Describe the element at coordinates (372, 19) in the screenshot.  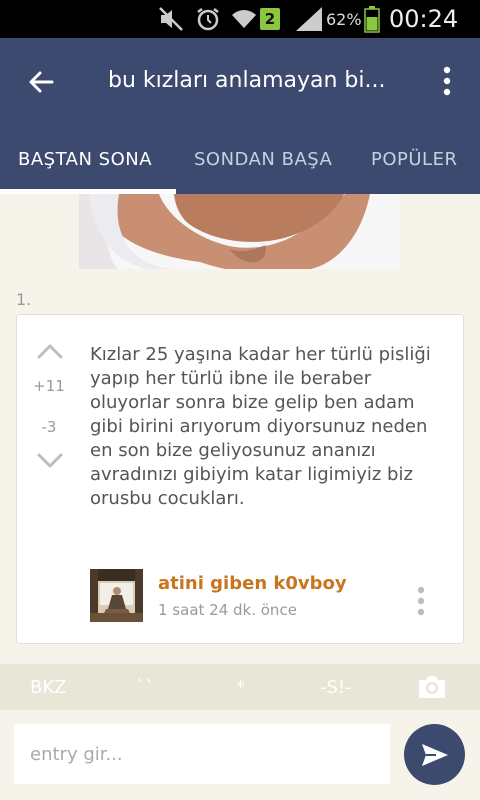
I see `battery-icon` at that location.